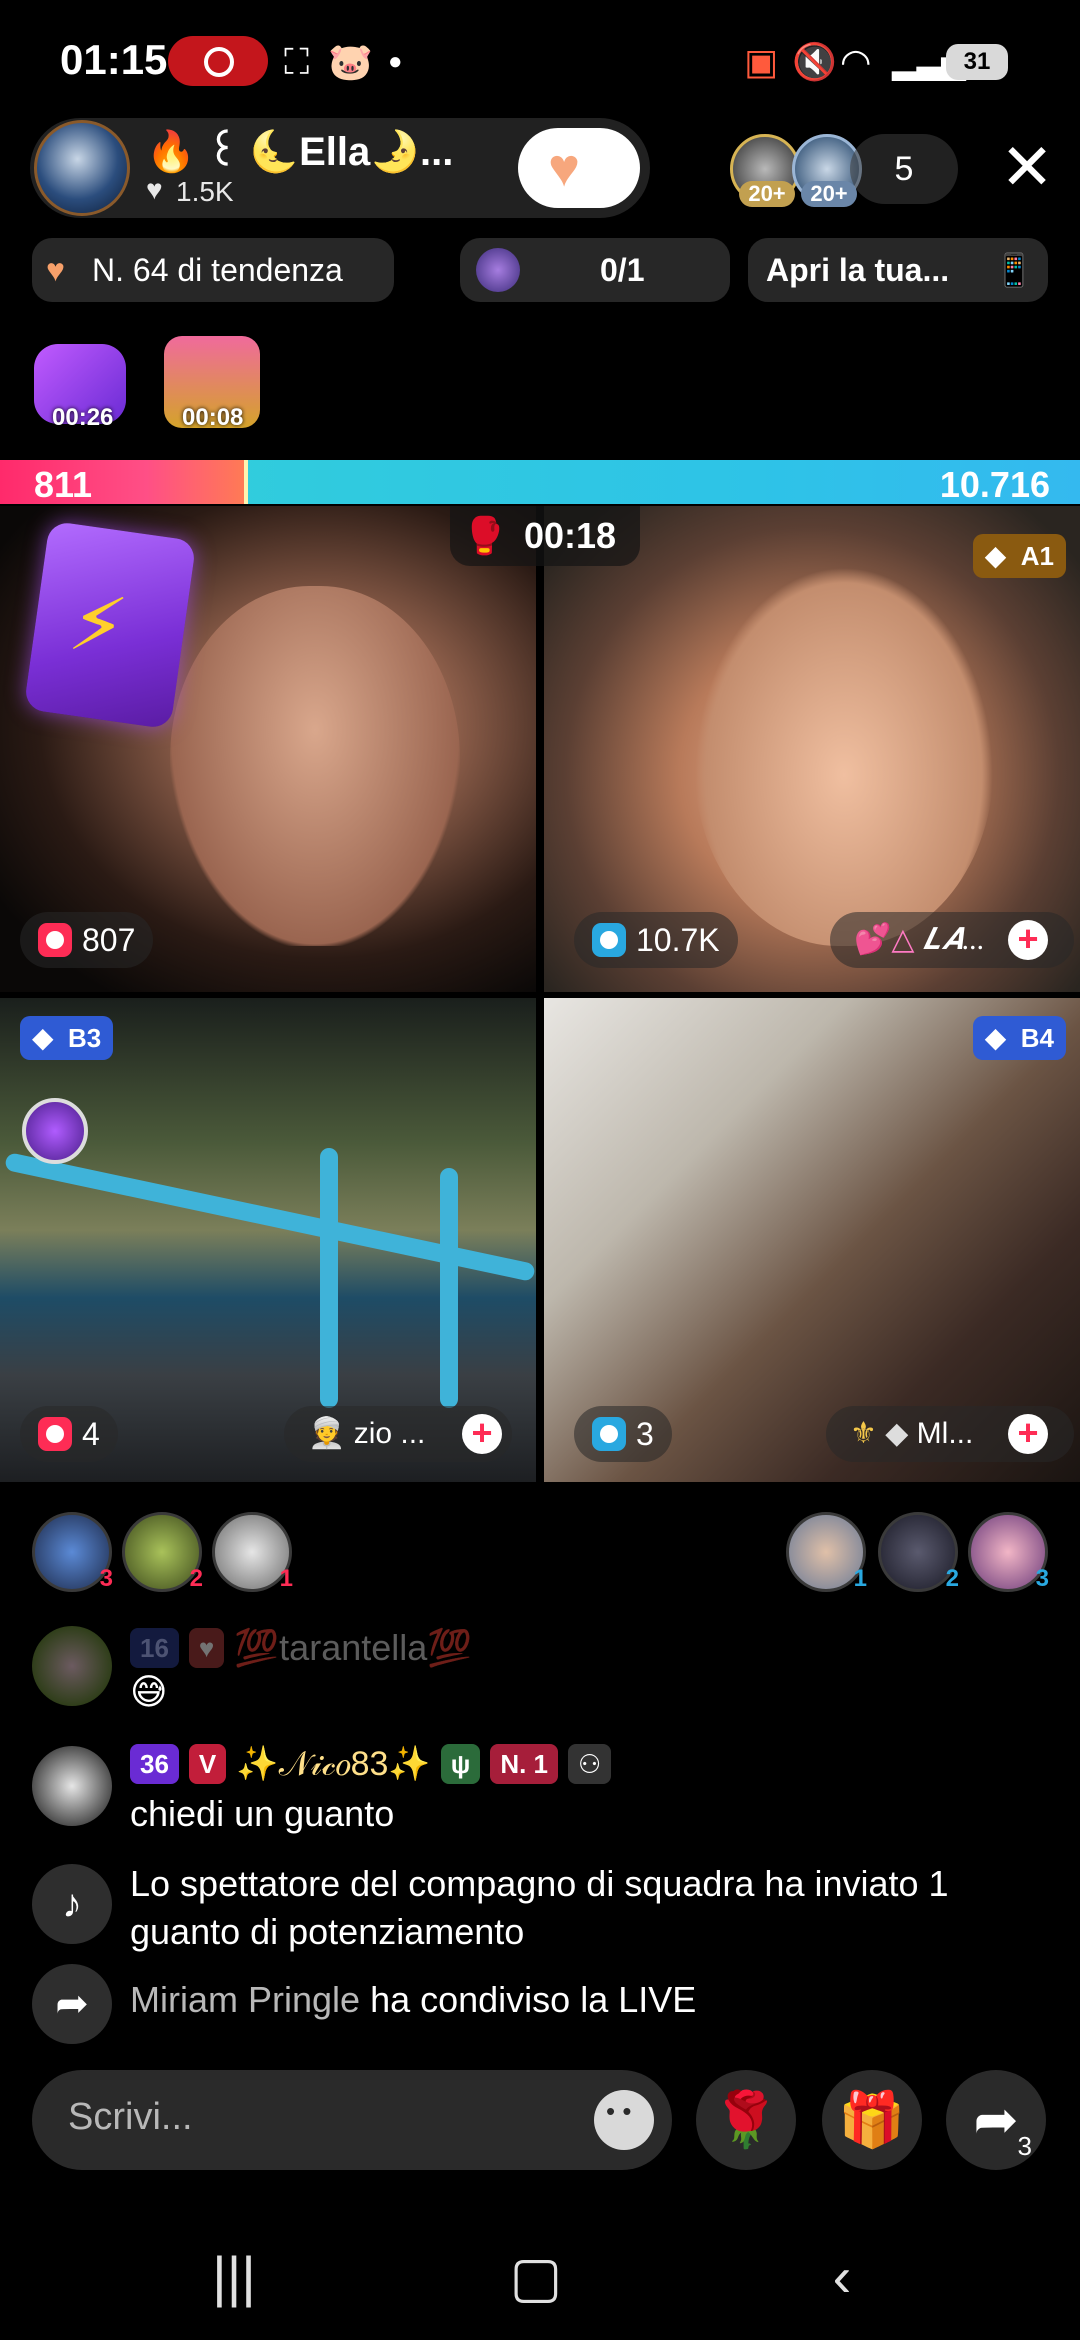 The image size is (1080, 2340). What do you see at coordinates (994, 484) in the screenshot?
I see `right-score: 10.716` at bounding box center [994, 484].